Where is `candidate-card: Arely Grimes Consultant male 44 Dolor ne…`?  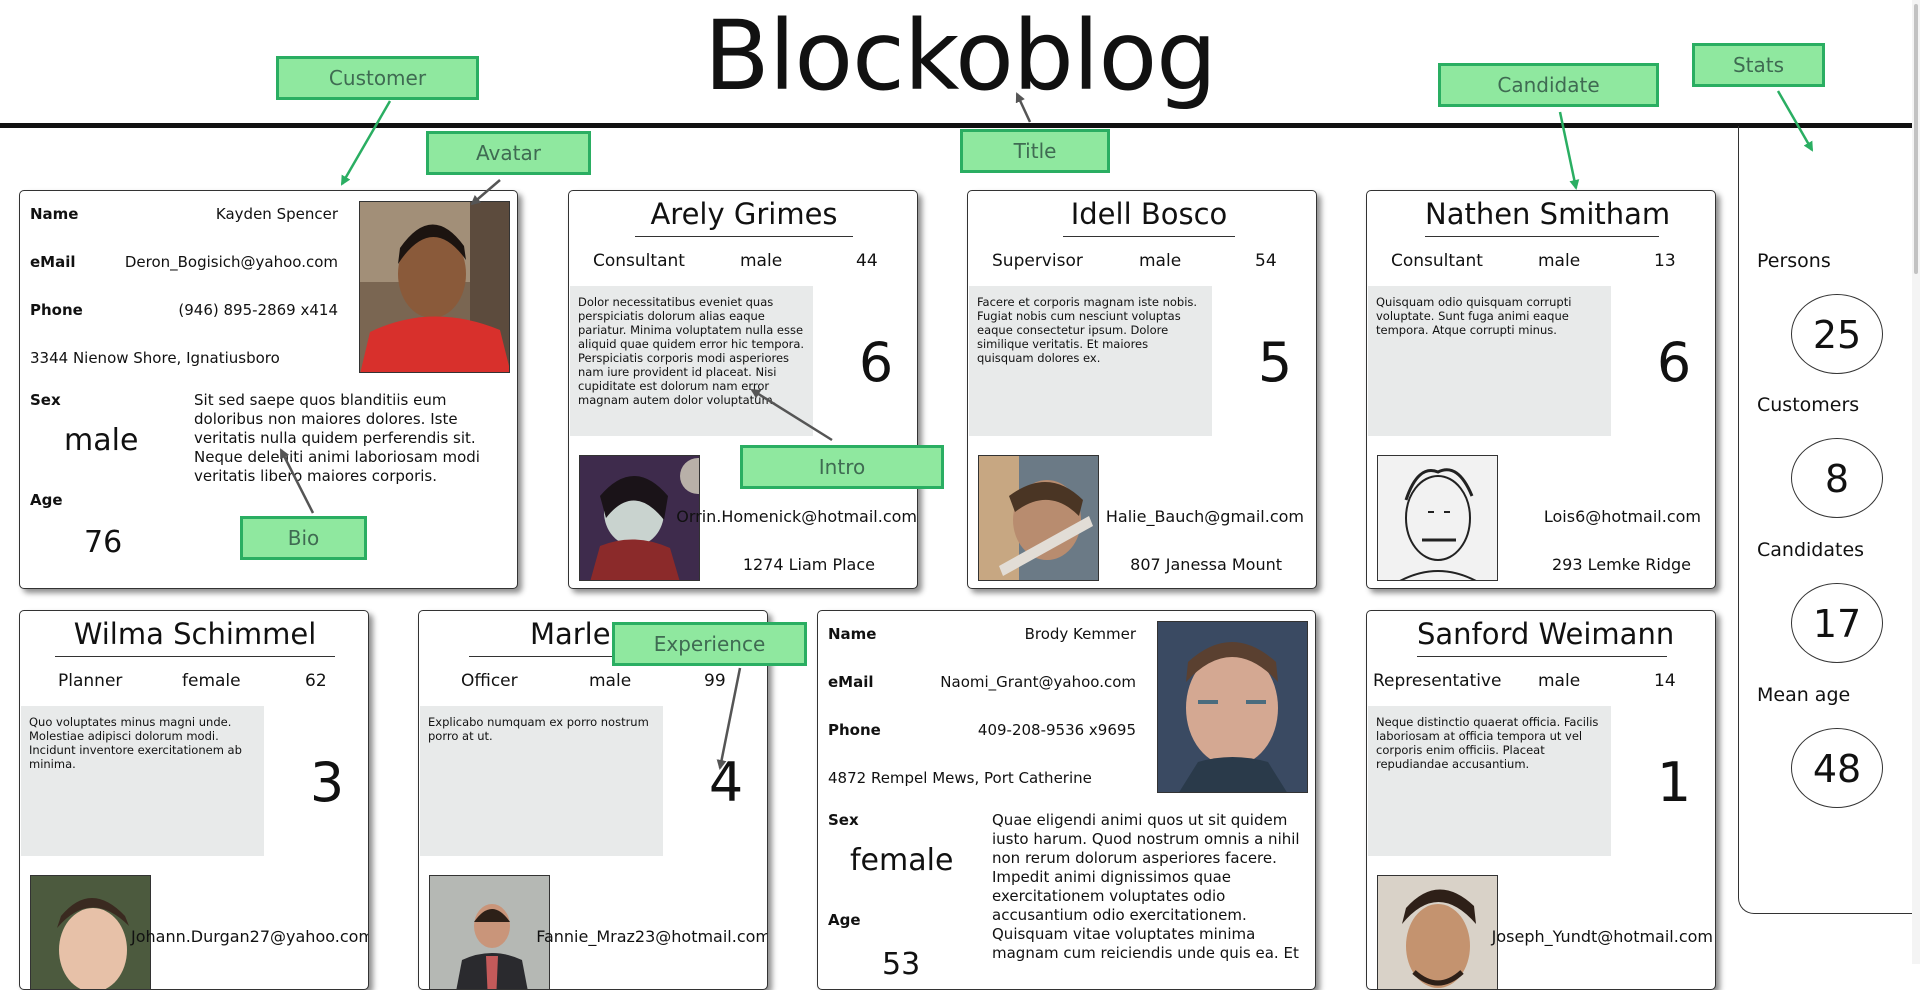
candidate-card: Arely Grimes Consultant male 44 Dolor ne… is located at coordinates (743, 389).